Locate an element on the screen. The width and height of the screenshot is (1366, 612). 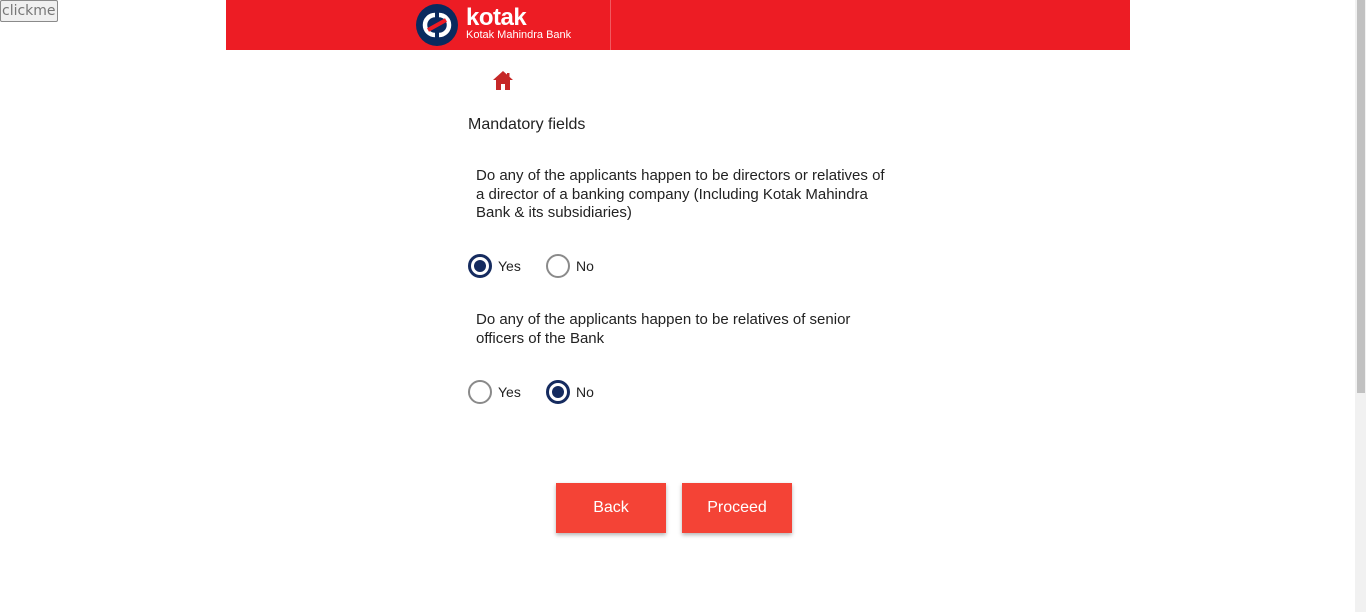
radio-senior-officers-no: No is located at coordinates (571, 392).